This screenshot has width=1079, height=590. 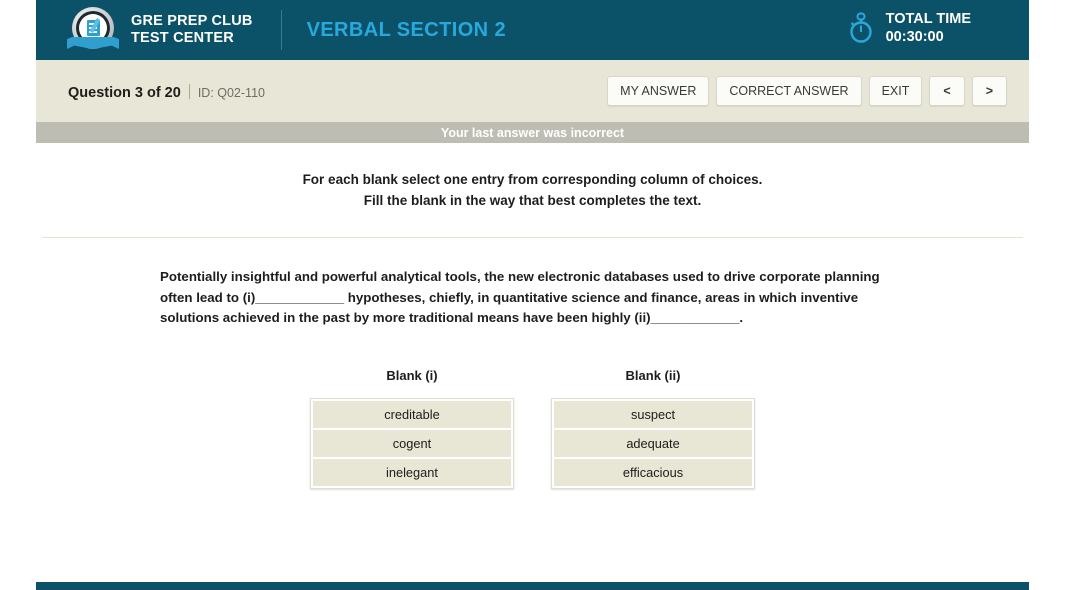 I want to click on brand-block: GRE PREP CLUB TEST CENTER, so click(x=160, y=30).